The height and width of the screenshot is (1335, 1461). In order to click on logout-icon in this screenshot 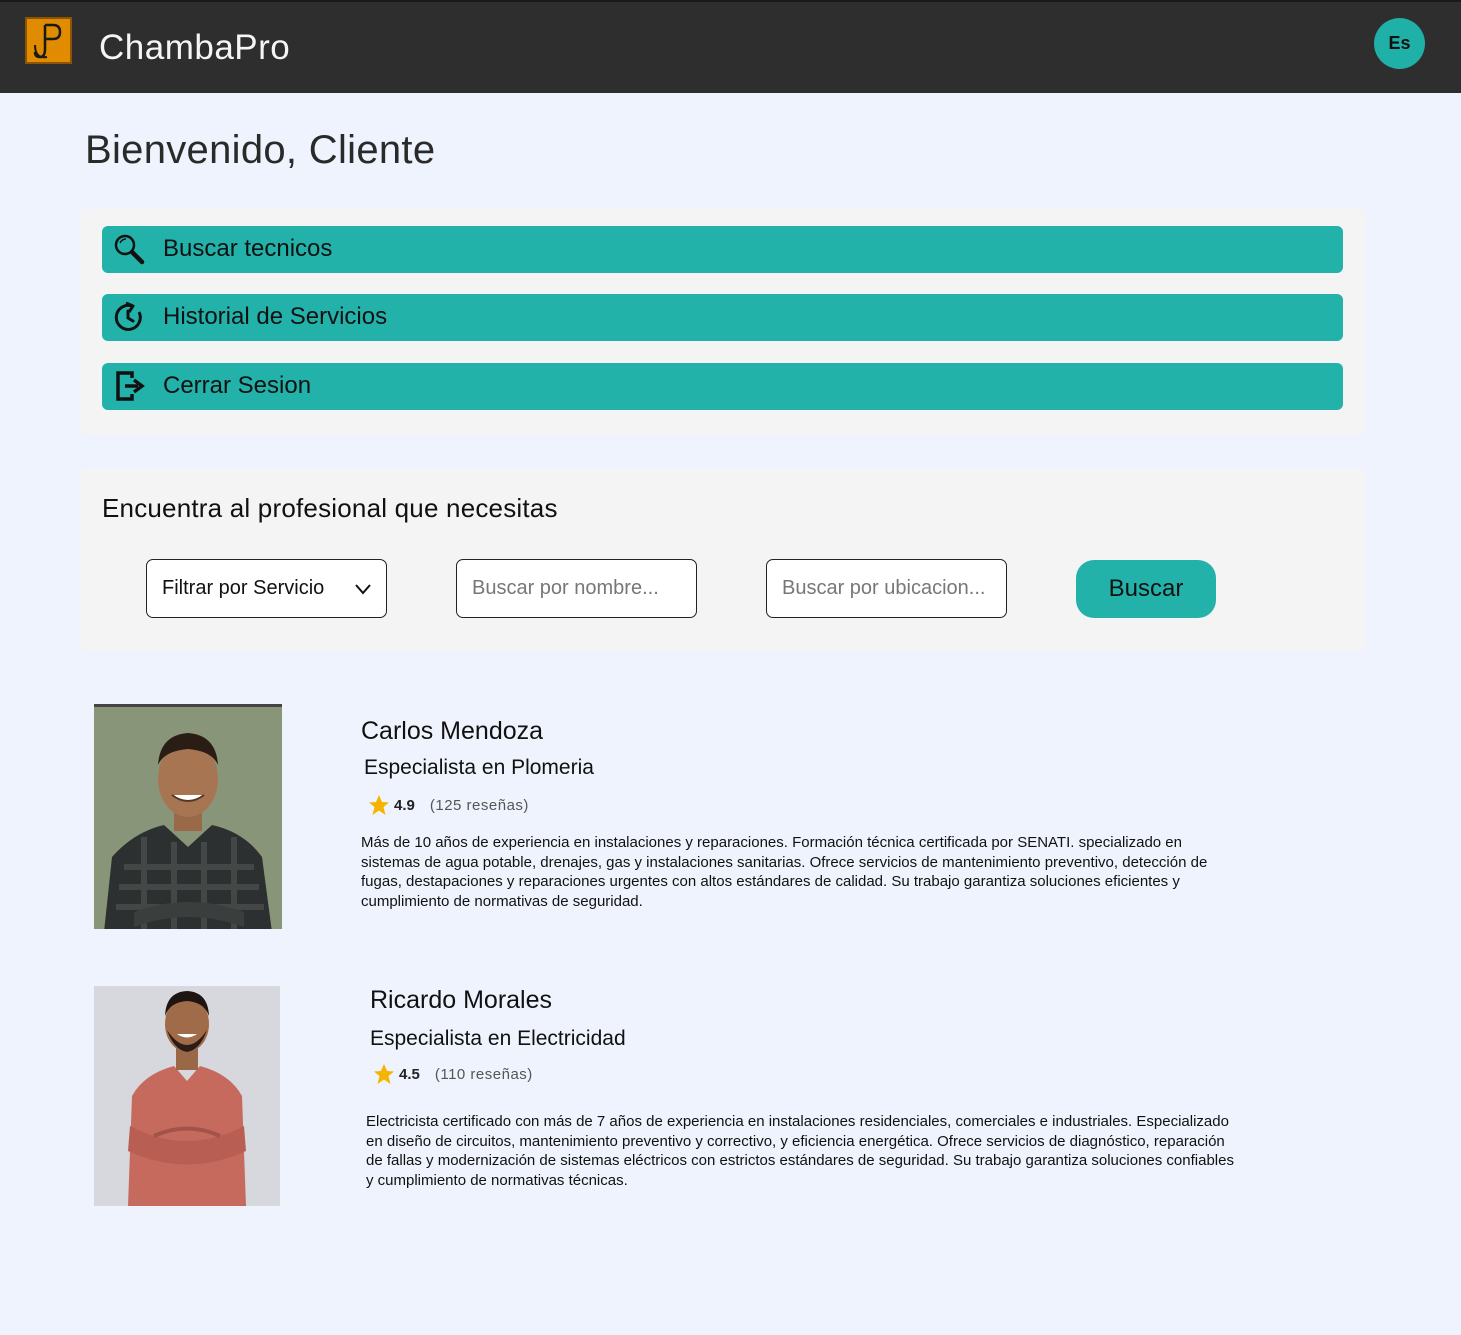, I will do `click(129, 386)`.